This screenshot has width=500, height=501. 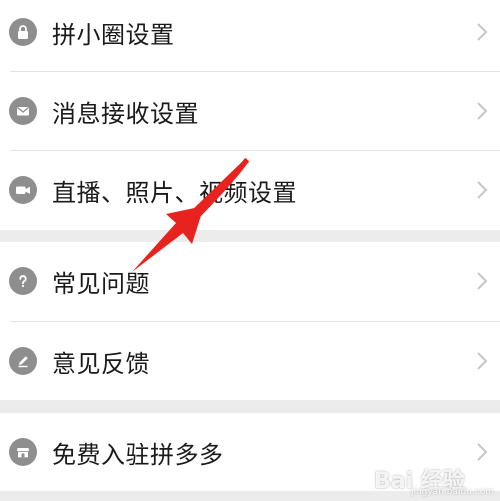 What do you see at coordinates (23, 452) in the screenshot?
I see `store-icon` at bounding box center [23, 452].